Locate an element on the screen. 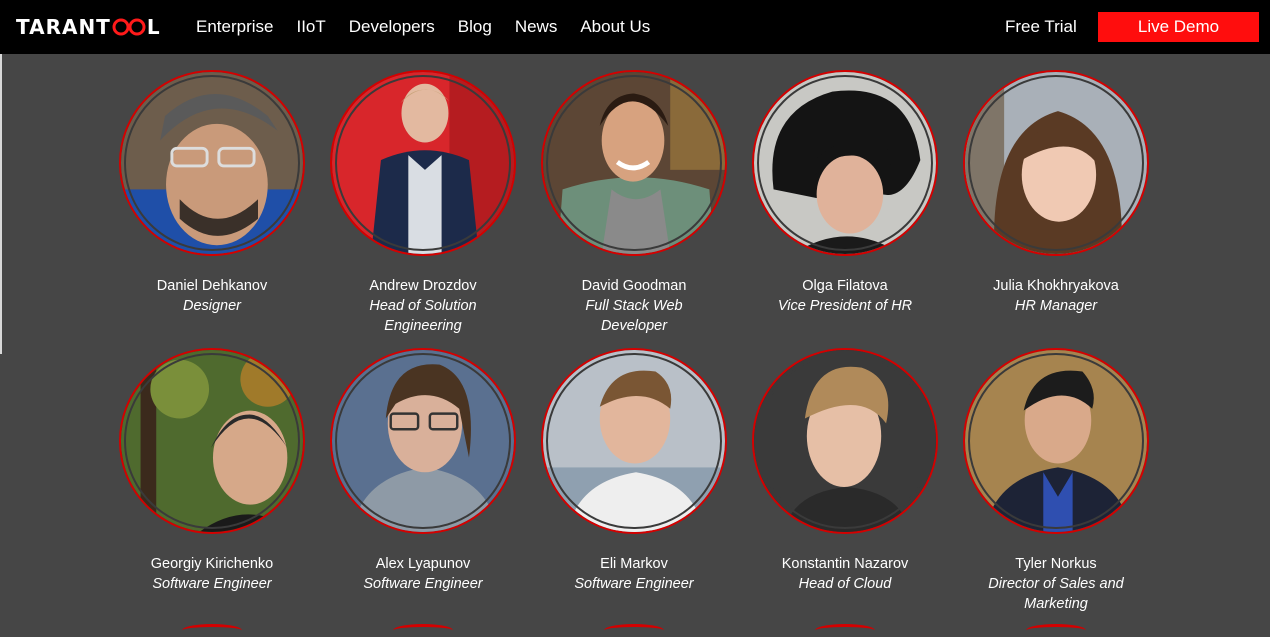 The width and height of the screenshot is (1270, 637). nav-blog: Blog is located at coordinates (475, 27).